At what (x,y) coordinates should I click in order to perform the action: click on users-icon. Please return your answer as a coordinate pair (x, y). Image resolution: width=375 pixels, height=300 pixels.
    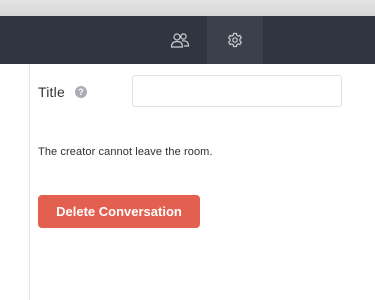
    Looking at the image, I should click on (180, 40).